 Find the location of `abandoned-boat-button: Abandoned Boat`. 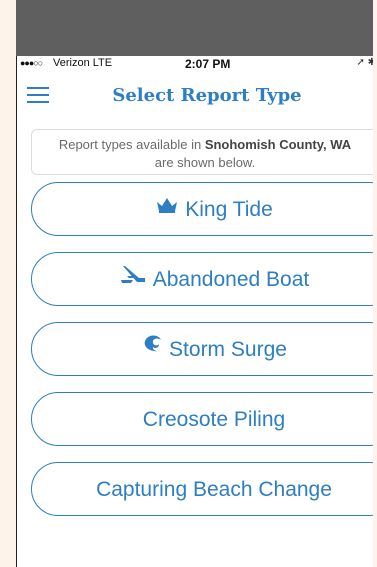

abandoned-boat-button: Abandoned Boat is located at coordinates (204, 279).